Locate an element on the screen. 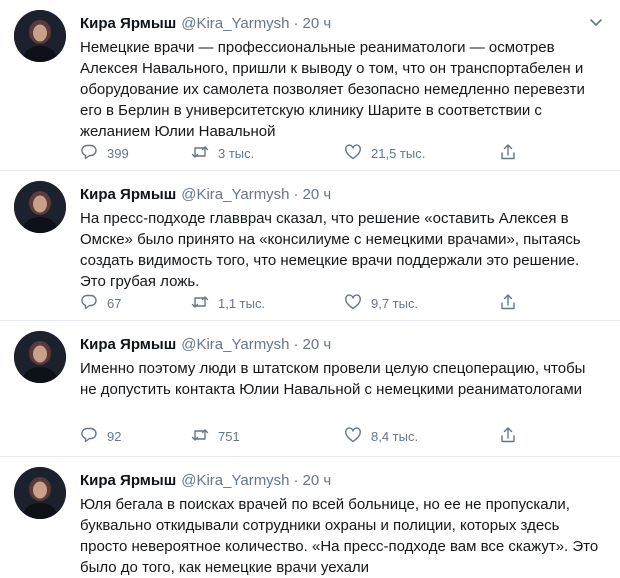 This screenshot has width=620, height=578. tweet-actions: 92 751 8,4 тыс. is located at coordinates (300, 436).